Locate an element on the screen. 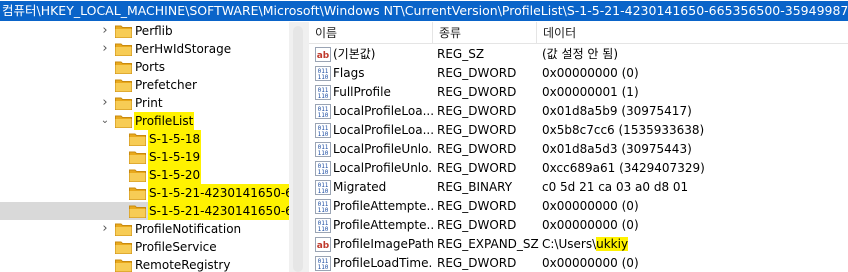 Image resolution: width=848 pixels, height=272 pixels. tree-item: S-1-5-18 is located at coordinates (144, 139).